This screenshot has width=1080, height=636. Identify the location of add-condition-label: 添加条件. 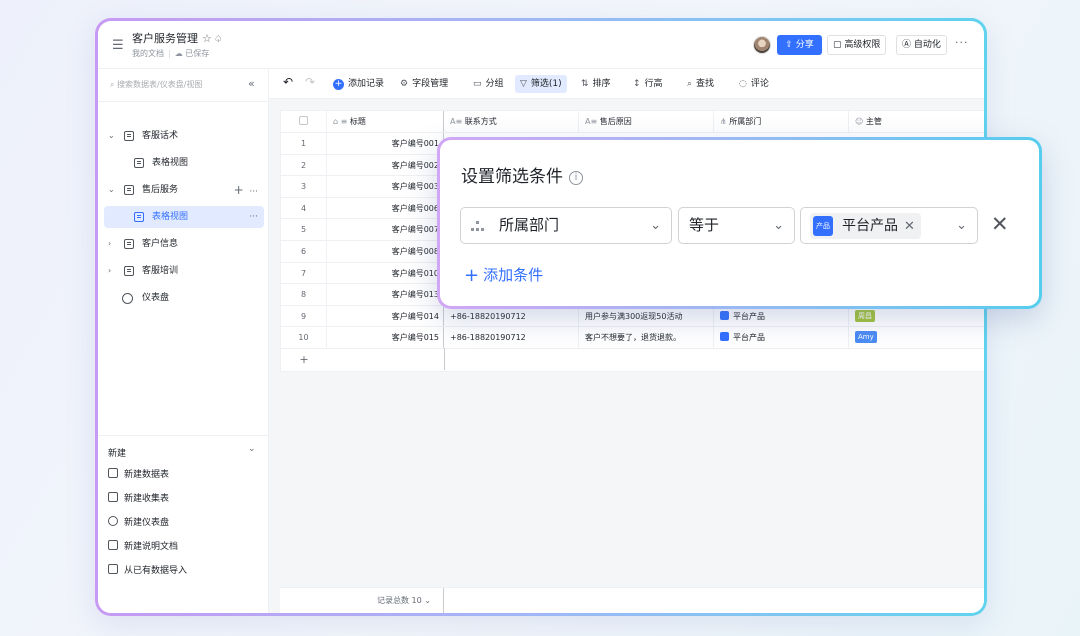
(513, 275).